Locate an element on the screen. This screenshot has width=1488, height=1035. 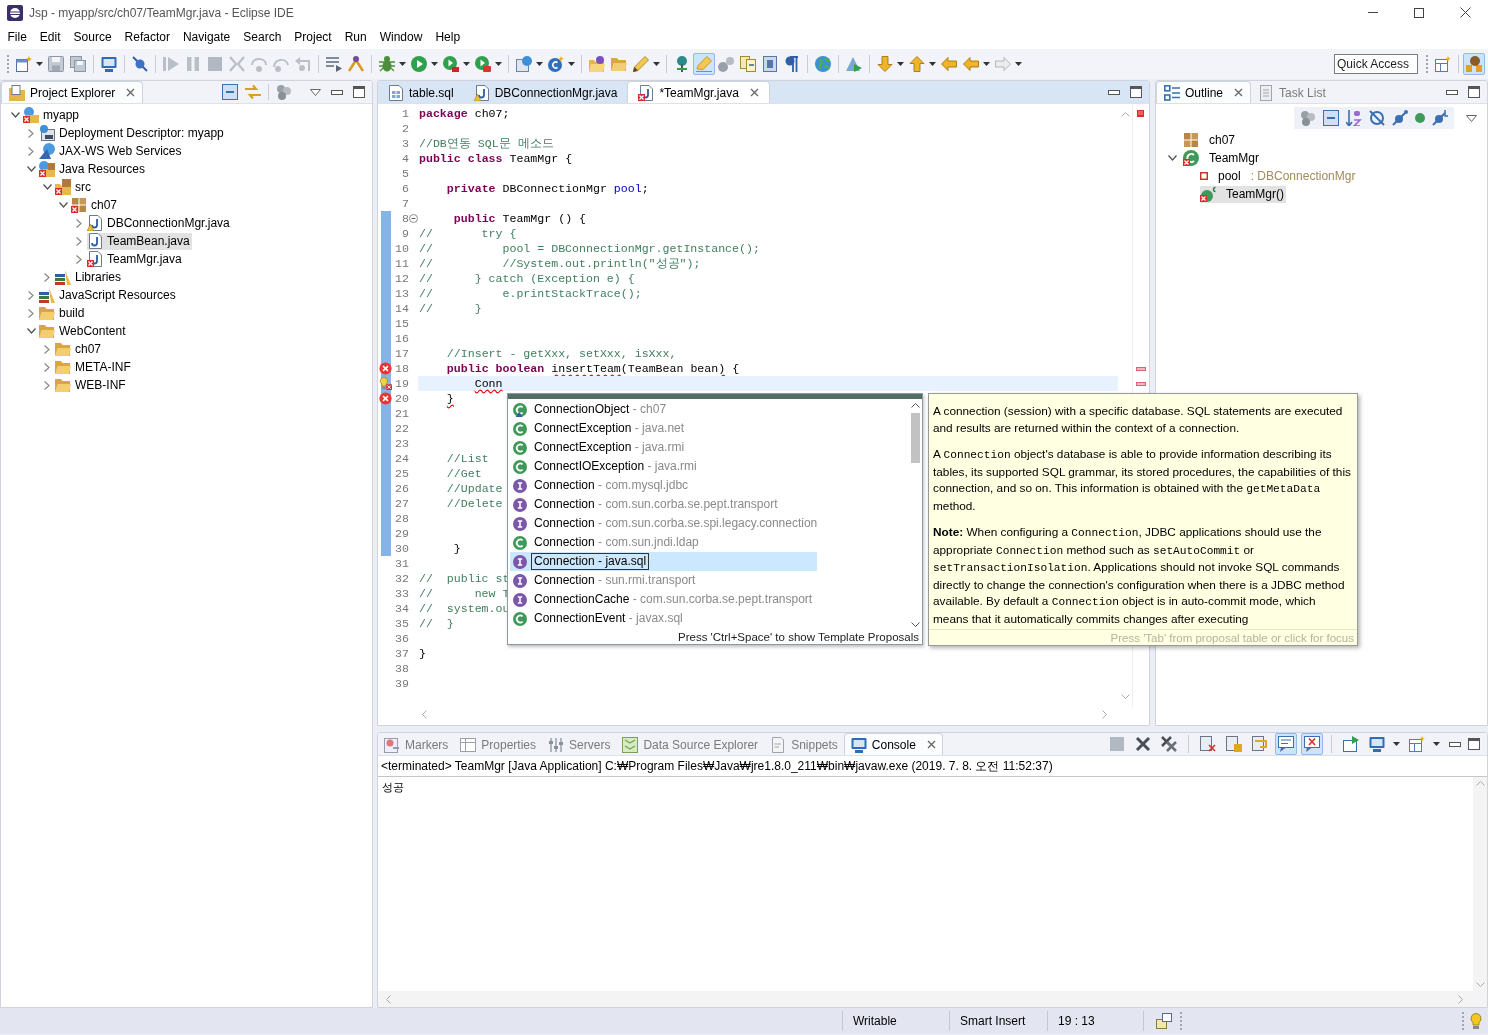
view-tab: Outline is located at coordinates (1204, 92).